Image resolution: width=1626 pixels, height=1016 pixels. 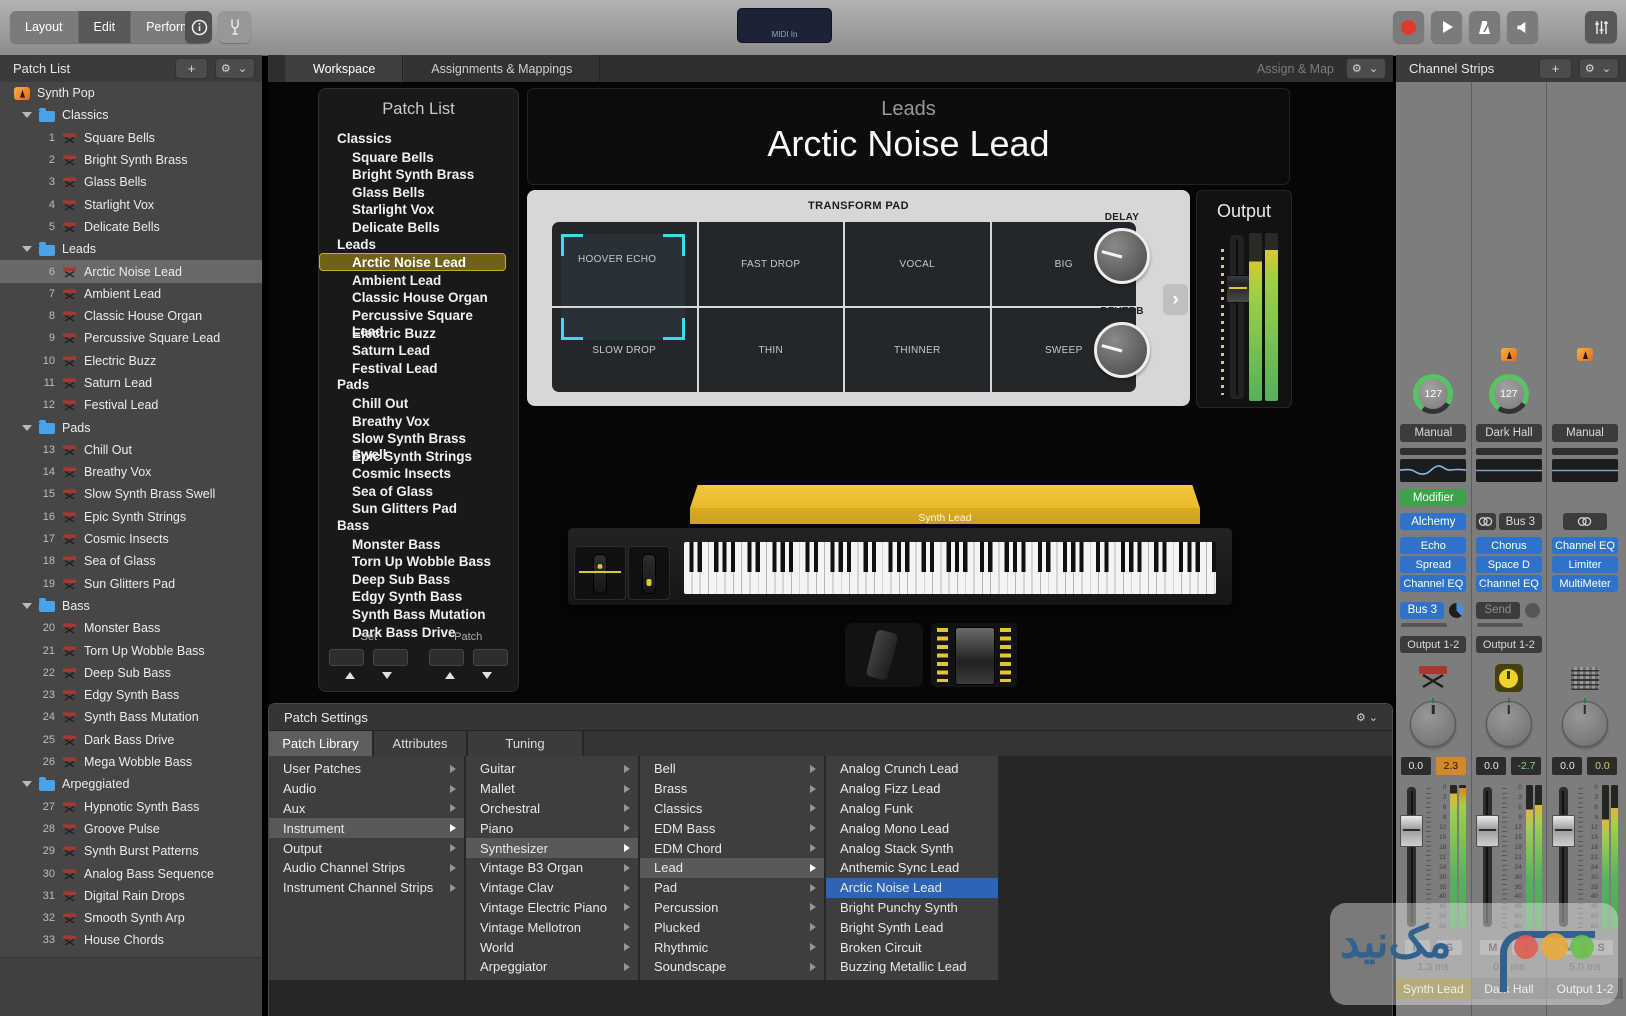 I want to click on transform-pad-cell: FAST DROP, so click(x=770, y=264).